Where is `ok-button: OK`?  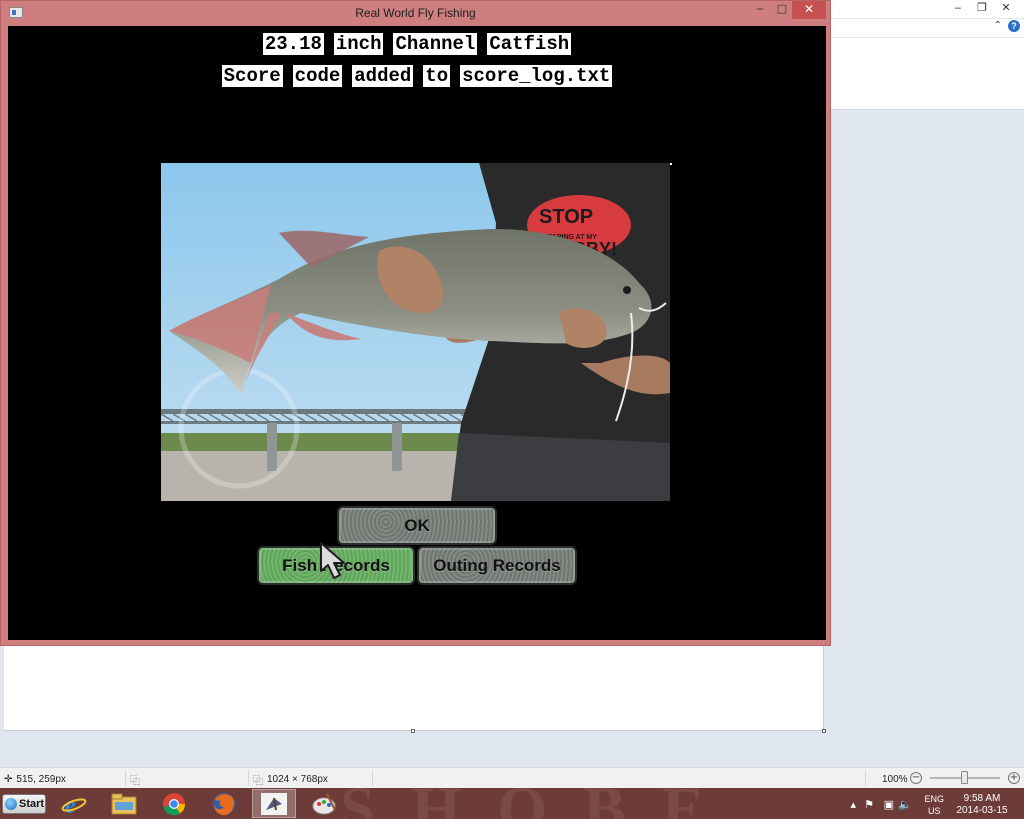
ok-button: OK is located at coordinates (417, 525).